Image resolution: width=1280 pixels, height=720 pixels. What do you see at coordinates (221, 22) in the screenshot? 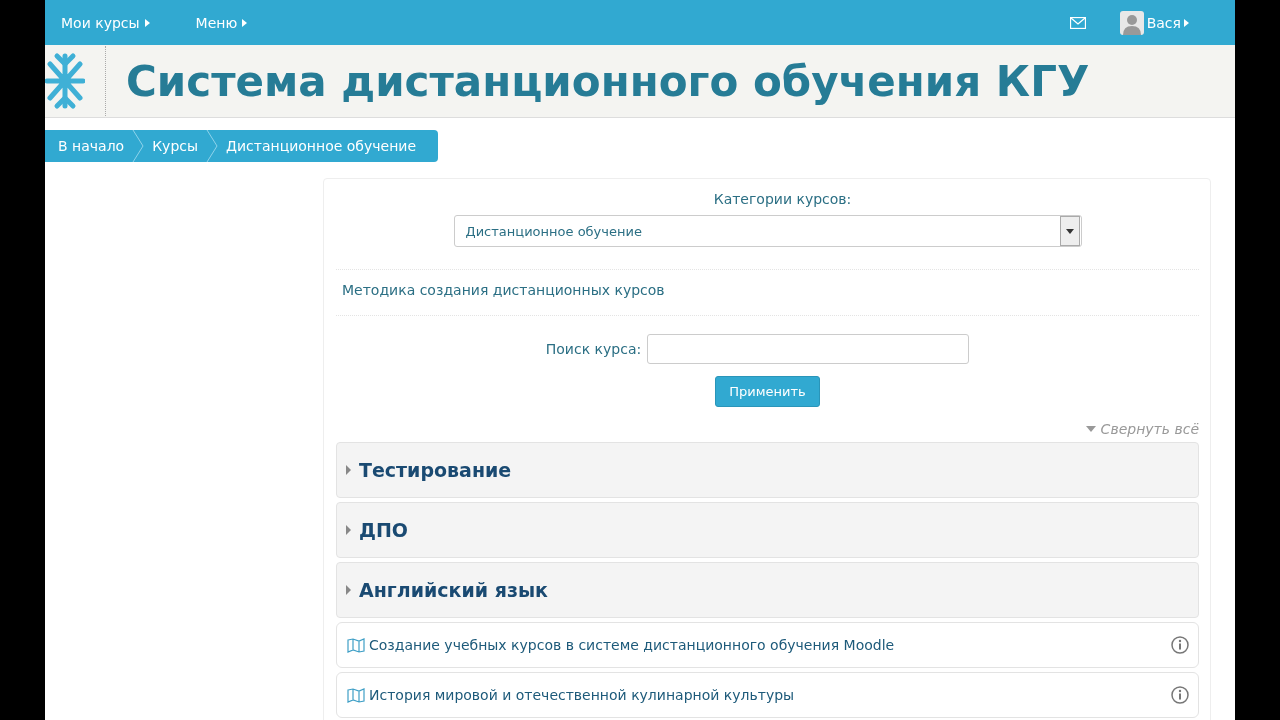
I see `nav-menu-link: Меню` at bounding box center [221, 22].